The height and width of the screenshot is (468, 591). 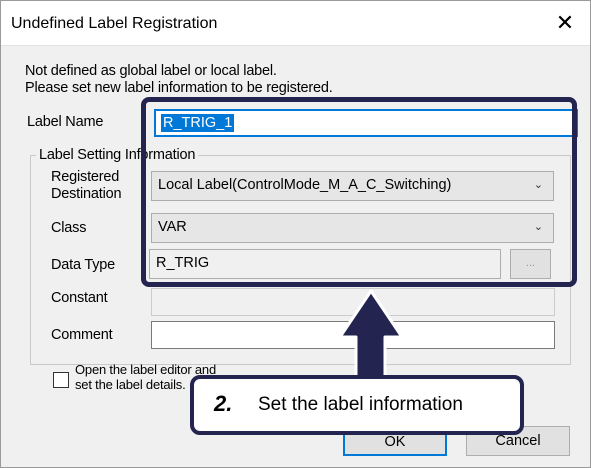 I want to click on step-number: 2., so click(x=223, y=403).